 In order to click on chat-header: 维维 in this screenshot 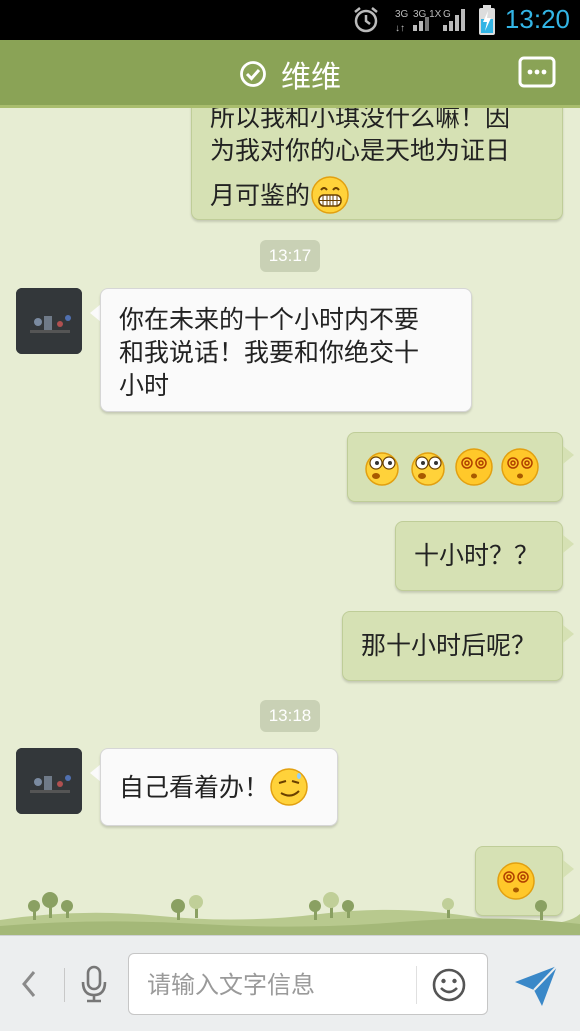, I will do `click(290, 74)`.